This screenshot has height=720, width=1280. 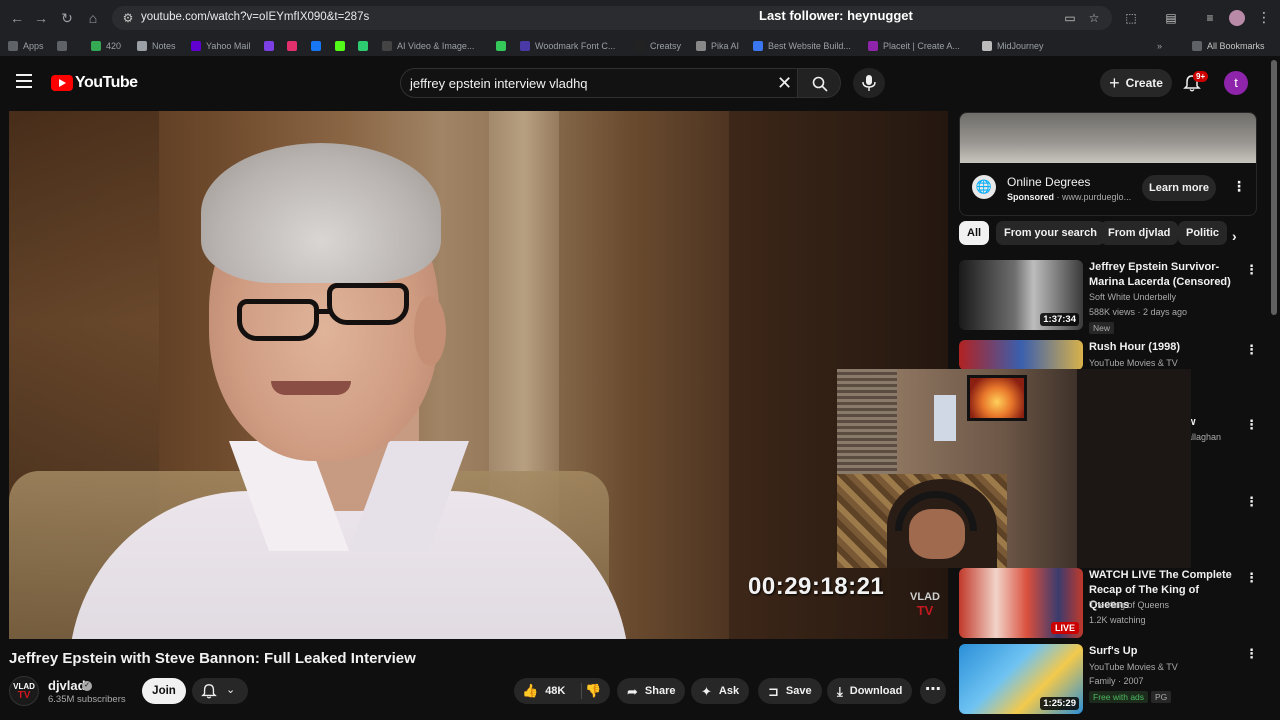 What do you see at coordinates (67, 685) in the screenshot?
I see `channel-name: djvlad` at bounding box center [67, 685].